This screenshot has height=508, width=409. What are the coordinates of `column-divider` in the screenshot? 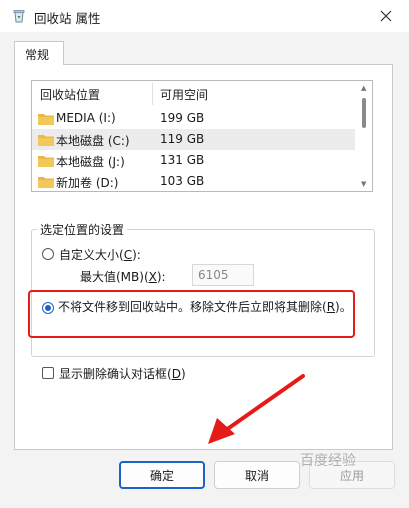 It's located at (152, 94).